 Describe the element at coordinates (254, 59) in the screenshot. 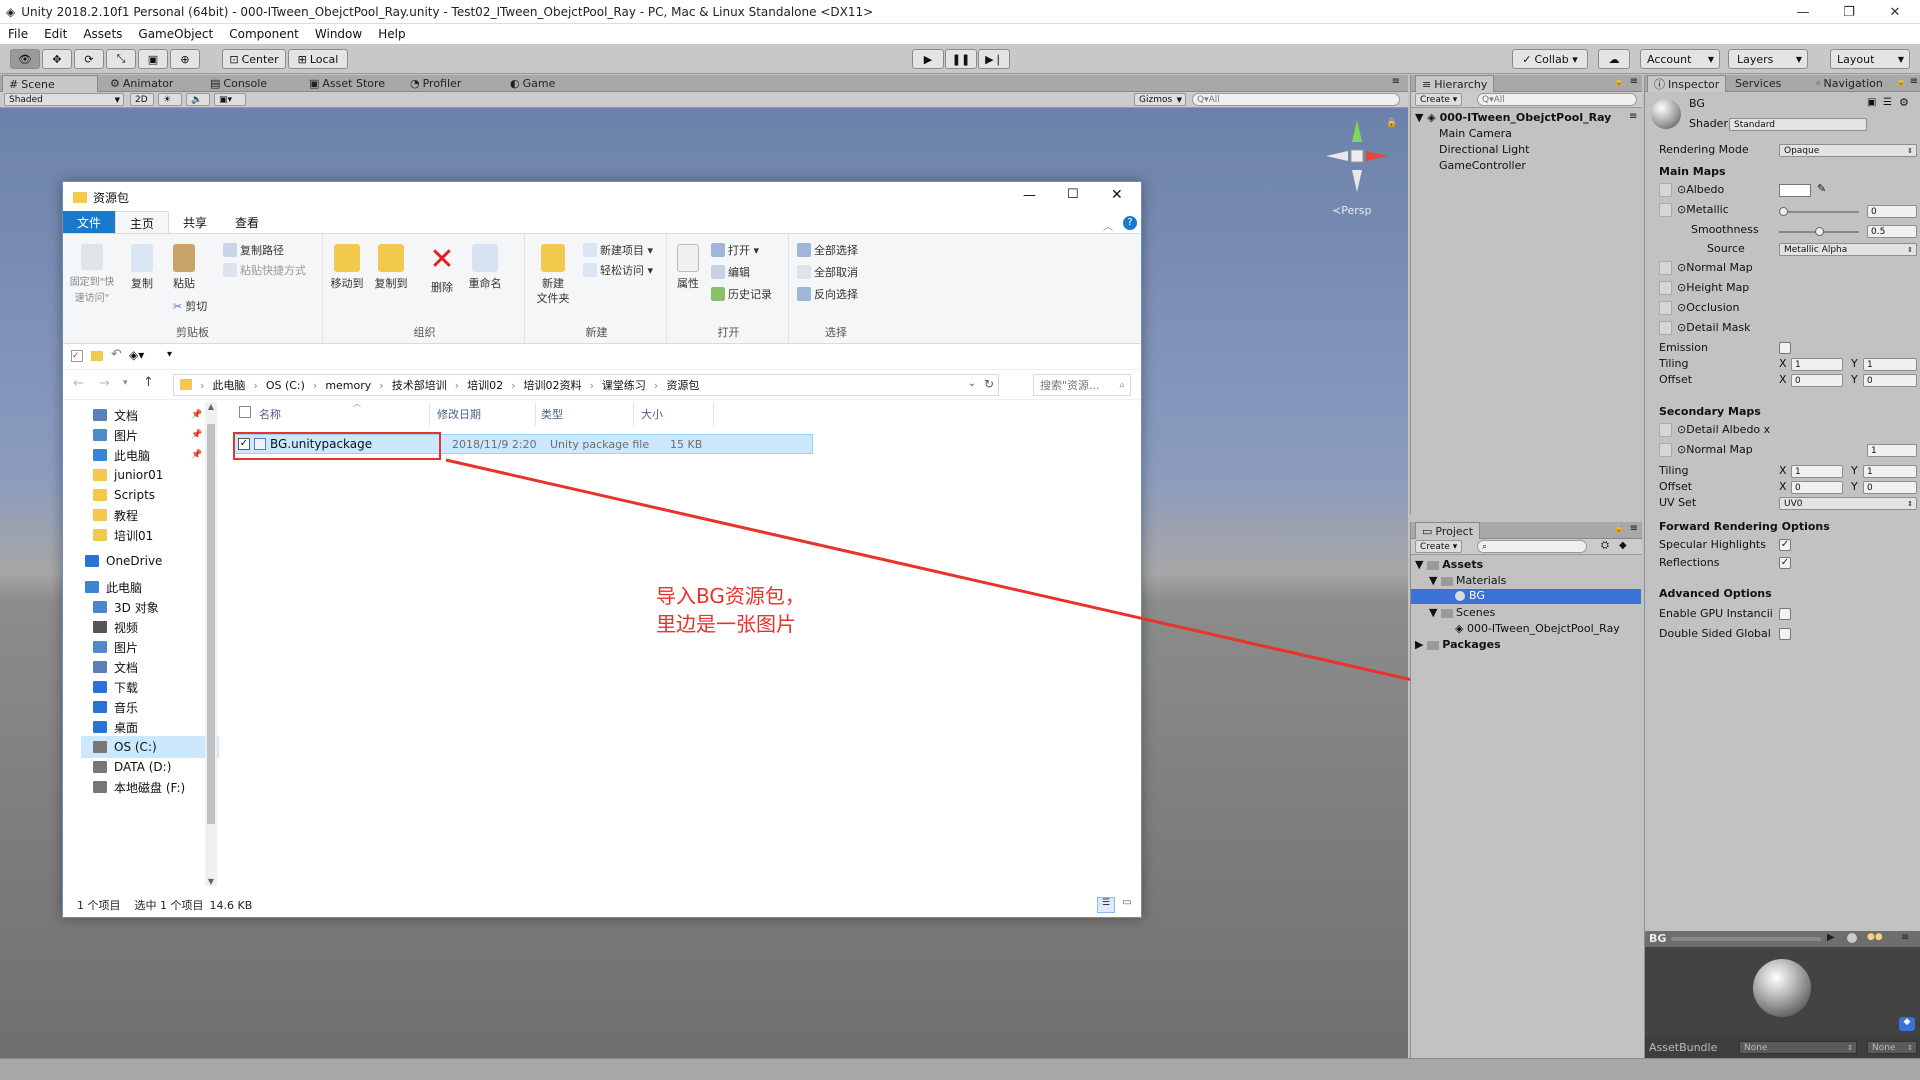

I see `pivot-toggle: ⊡ Center` at that location.